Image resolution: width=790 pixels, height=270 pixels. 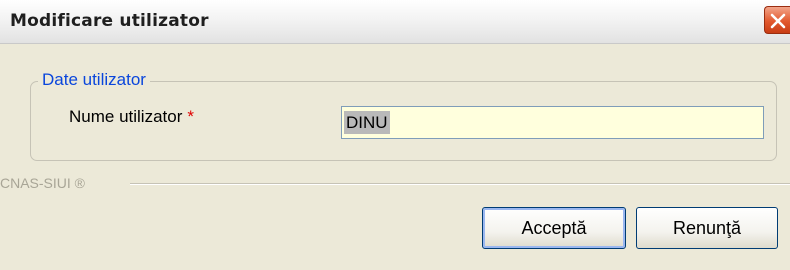 What do you see at coordinates (367, 122) in the screenshot?
I see `username-value: DINU` at bounding box center [367, 122].